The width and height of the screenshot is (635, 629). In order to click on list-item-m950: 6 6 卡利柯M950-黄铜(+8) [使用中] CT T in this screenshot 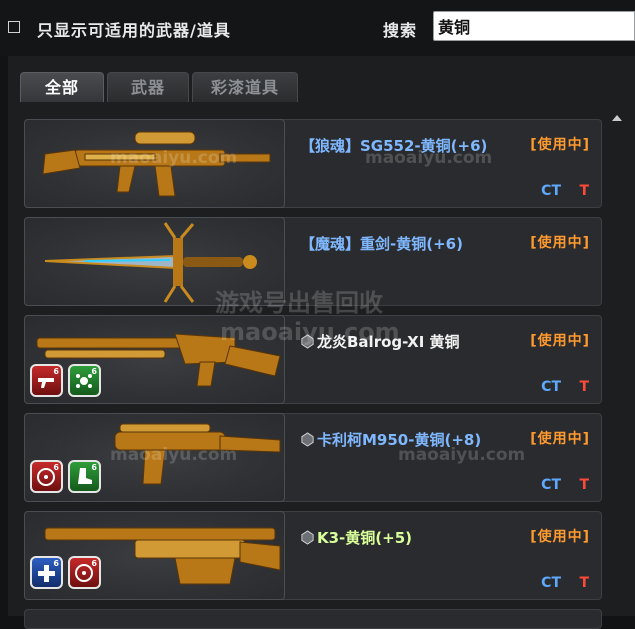, I will do `click(313, 457)`.